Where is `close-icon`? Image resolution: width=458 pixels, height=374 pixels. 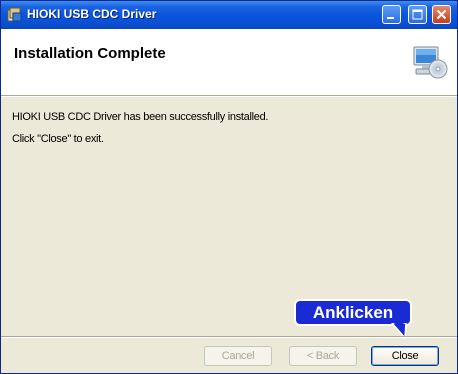
close-icon is located at coordinates (441, 14).